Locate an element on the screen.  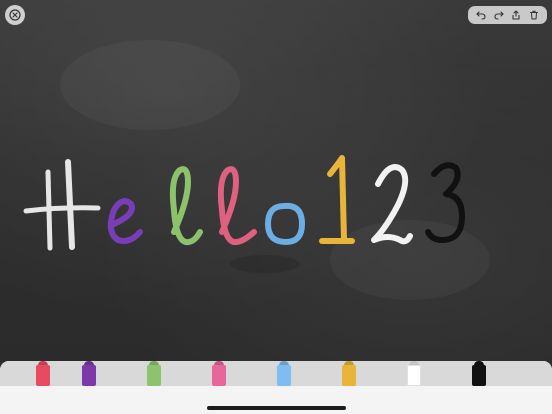
chalk-blue is located at coordinates (284, 373).